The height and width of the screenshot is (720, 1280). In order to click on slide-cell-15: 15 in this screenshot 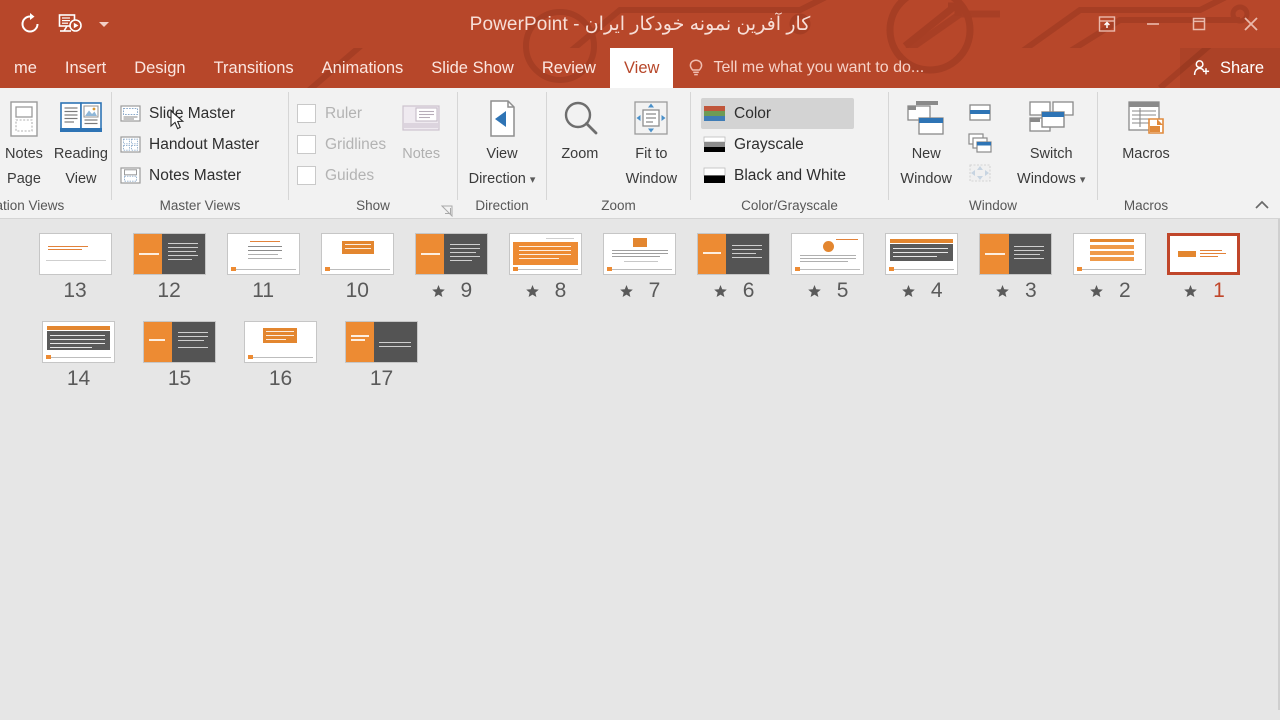, I will do `click(179, 351)`.